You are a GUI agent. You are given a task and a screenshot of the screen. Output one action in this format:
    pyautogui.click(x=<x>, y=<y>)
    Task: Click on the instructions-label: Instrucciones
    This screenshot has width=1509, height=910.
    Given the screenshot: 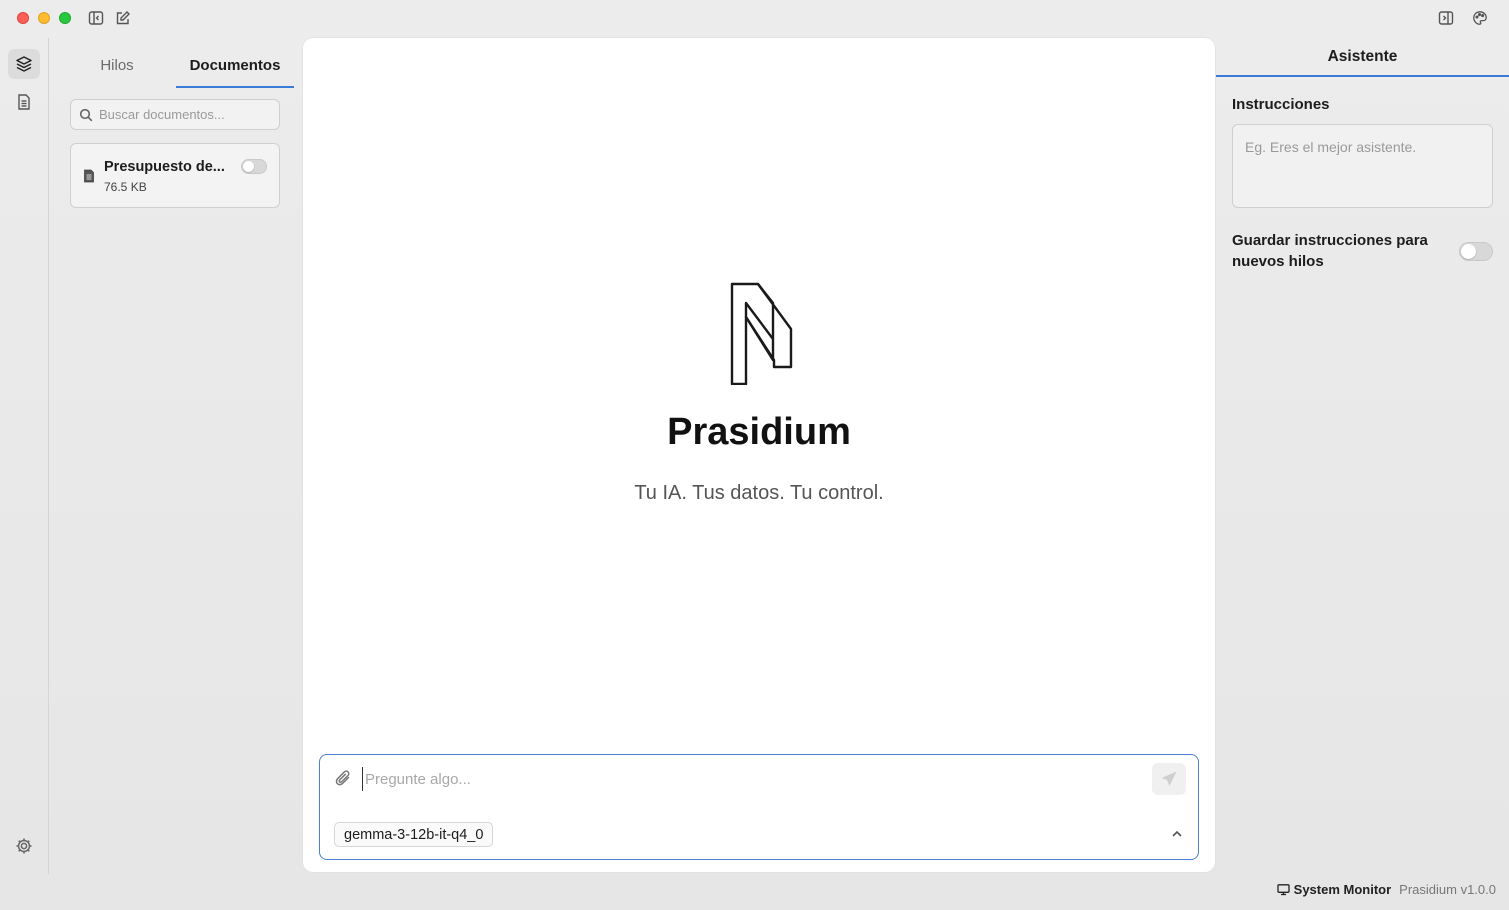 What is the action you would take?
    pyautogui.click(x=1281, y=104)
    